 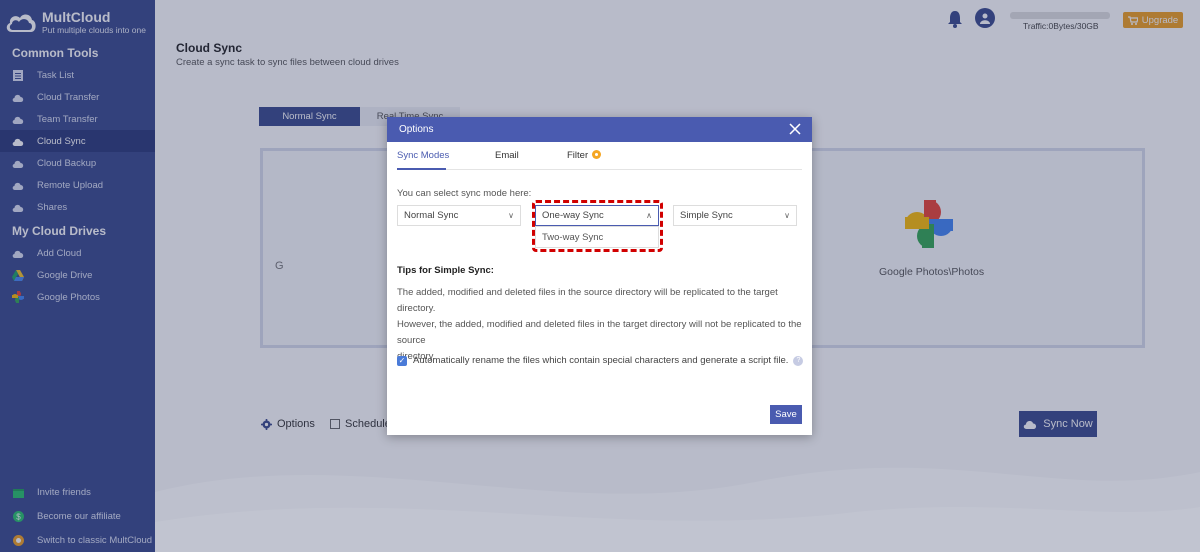 What do you see at coordinates (735, 215) in the screenshot?
I see `sync-type-select: Simple Sync ∨` at bounding box center [735, 215].